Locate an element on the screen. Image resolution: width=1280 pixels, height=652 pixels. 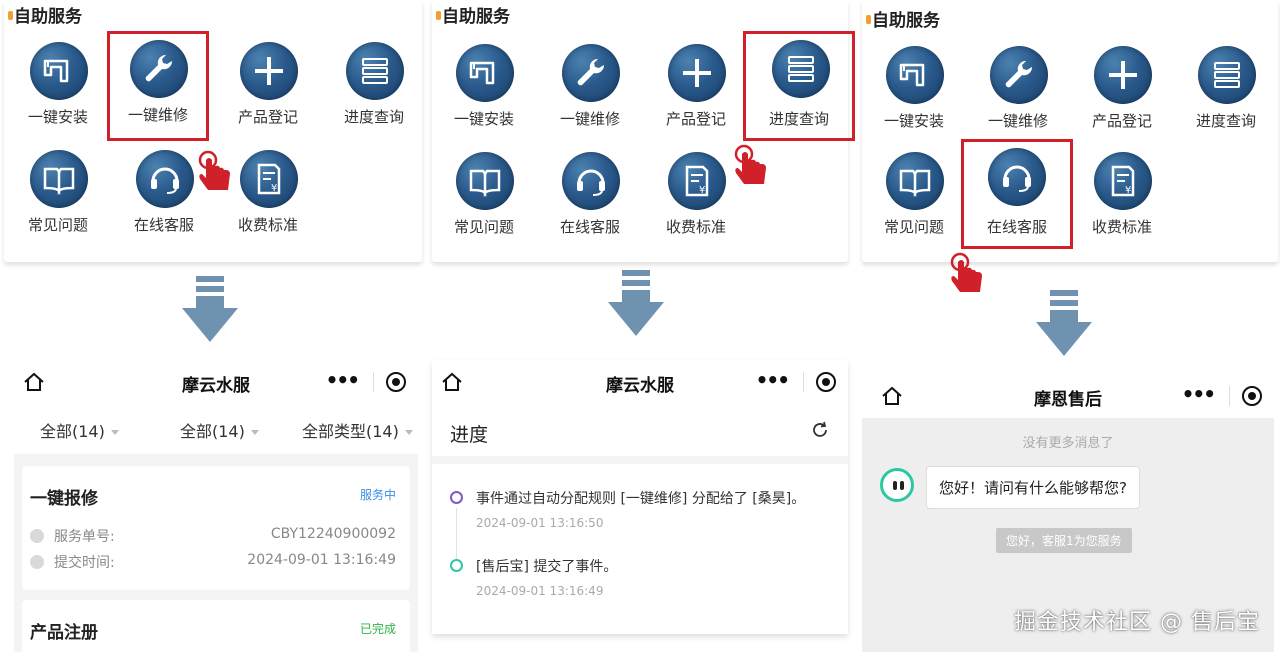
divider is located at coordinates (803, 382).